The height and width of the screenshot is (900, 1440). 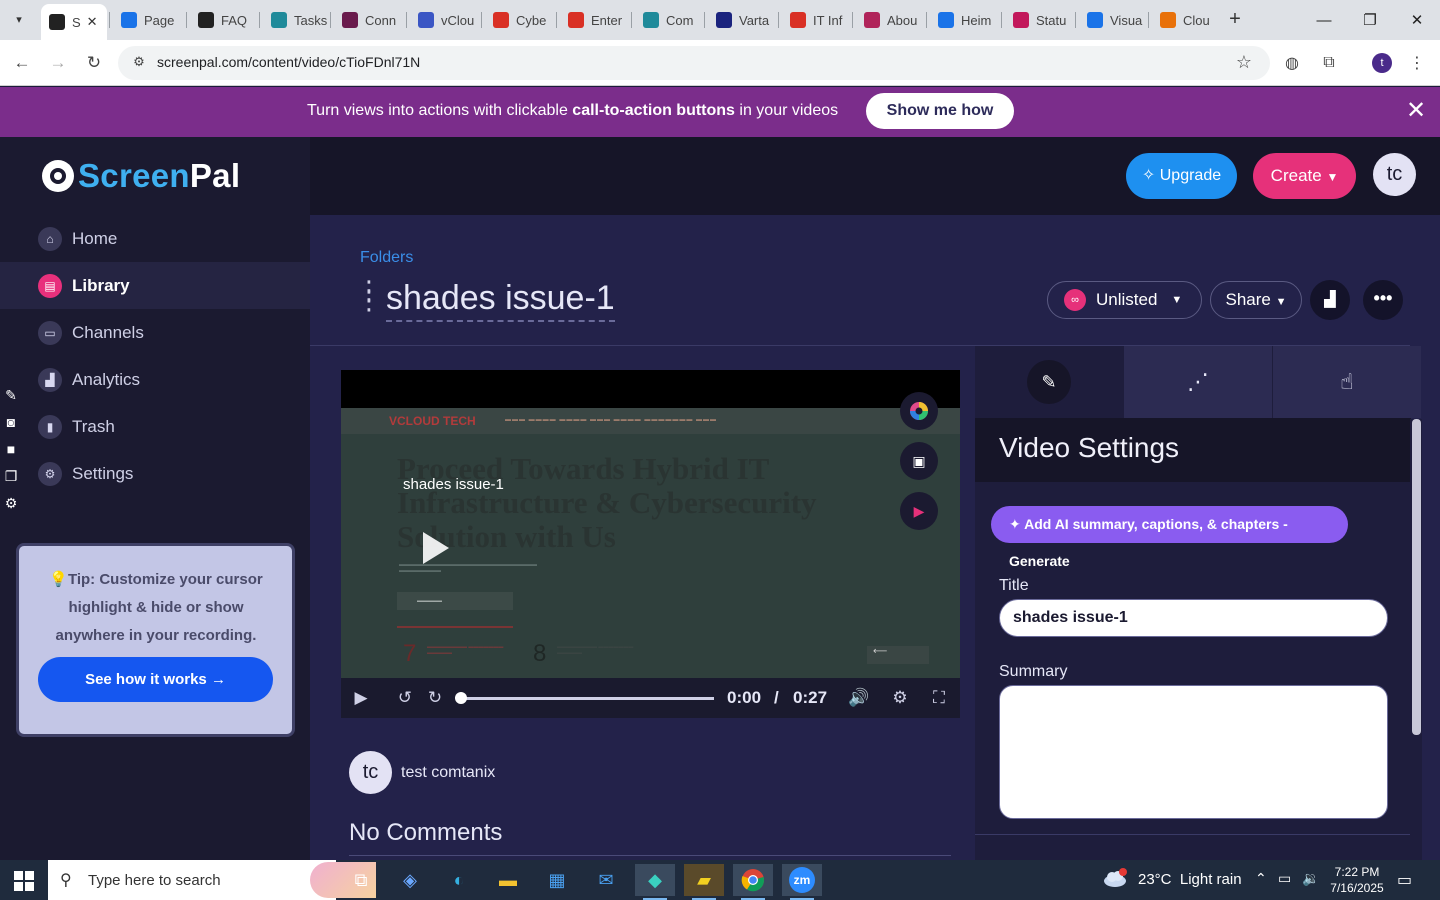 I want to click on browser-tab: Statu, so click(x=1039, y=20).